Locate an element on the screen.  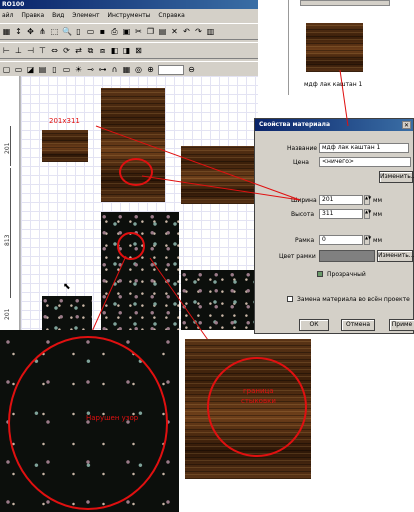
line-floral-to-zoom is located at coordinates (108, 296).